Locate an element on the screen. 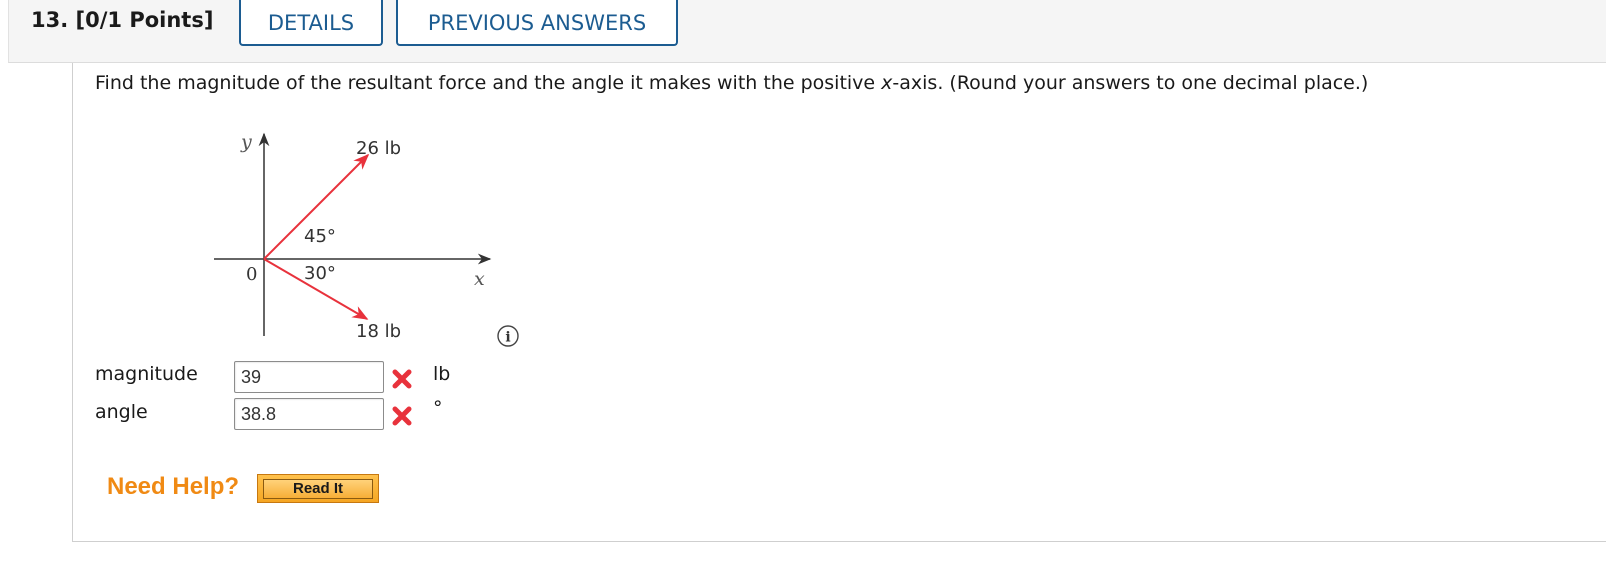 The width and height of the screenshot is (1606, 567). angle-unit: ° is located at coordinates (438, 408).